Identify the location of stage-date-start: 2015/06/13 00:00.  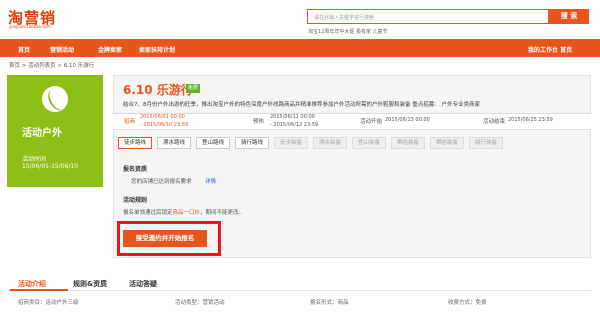
(407, 120).